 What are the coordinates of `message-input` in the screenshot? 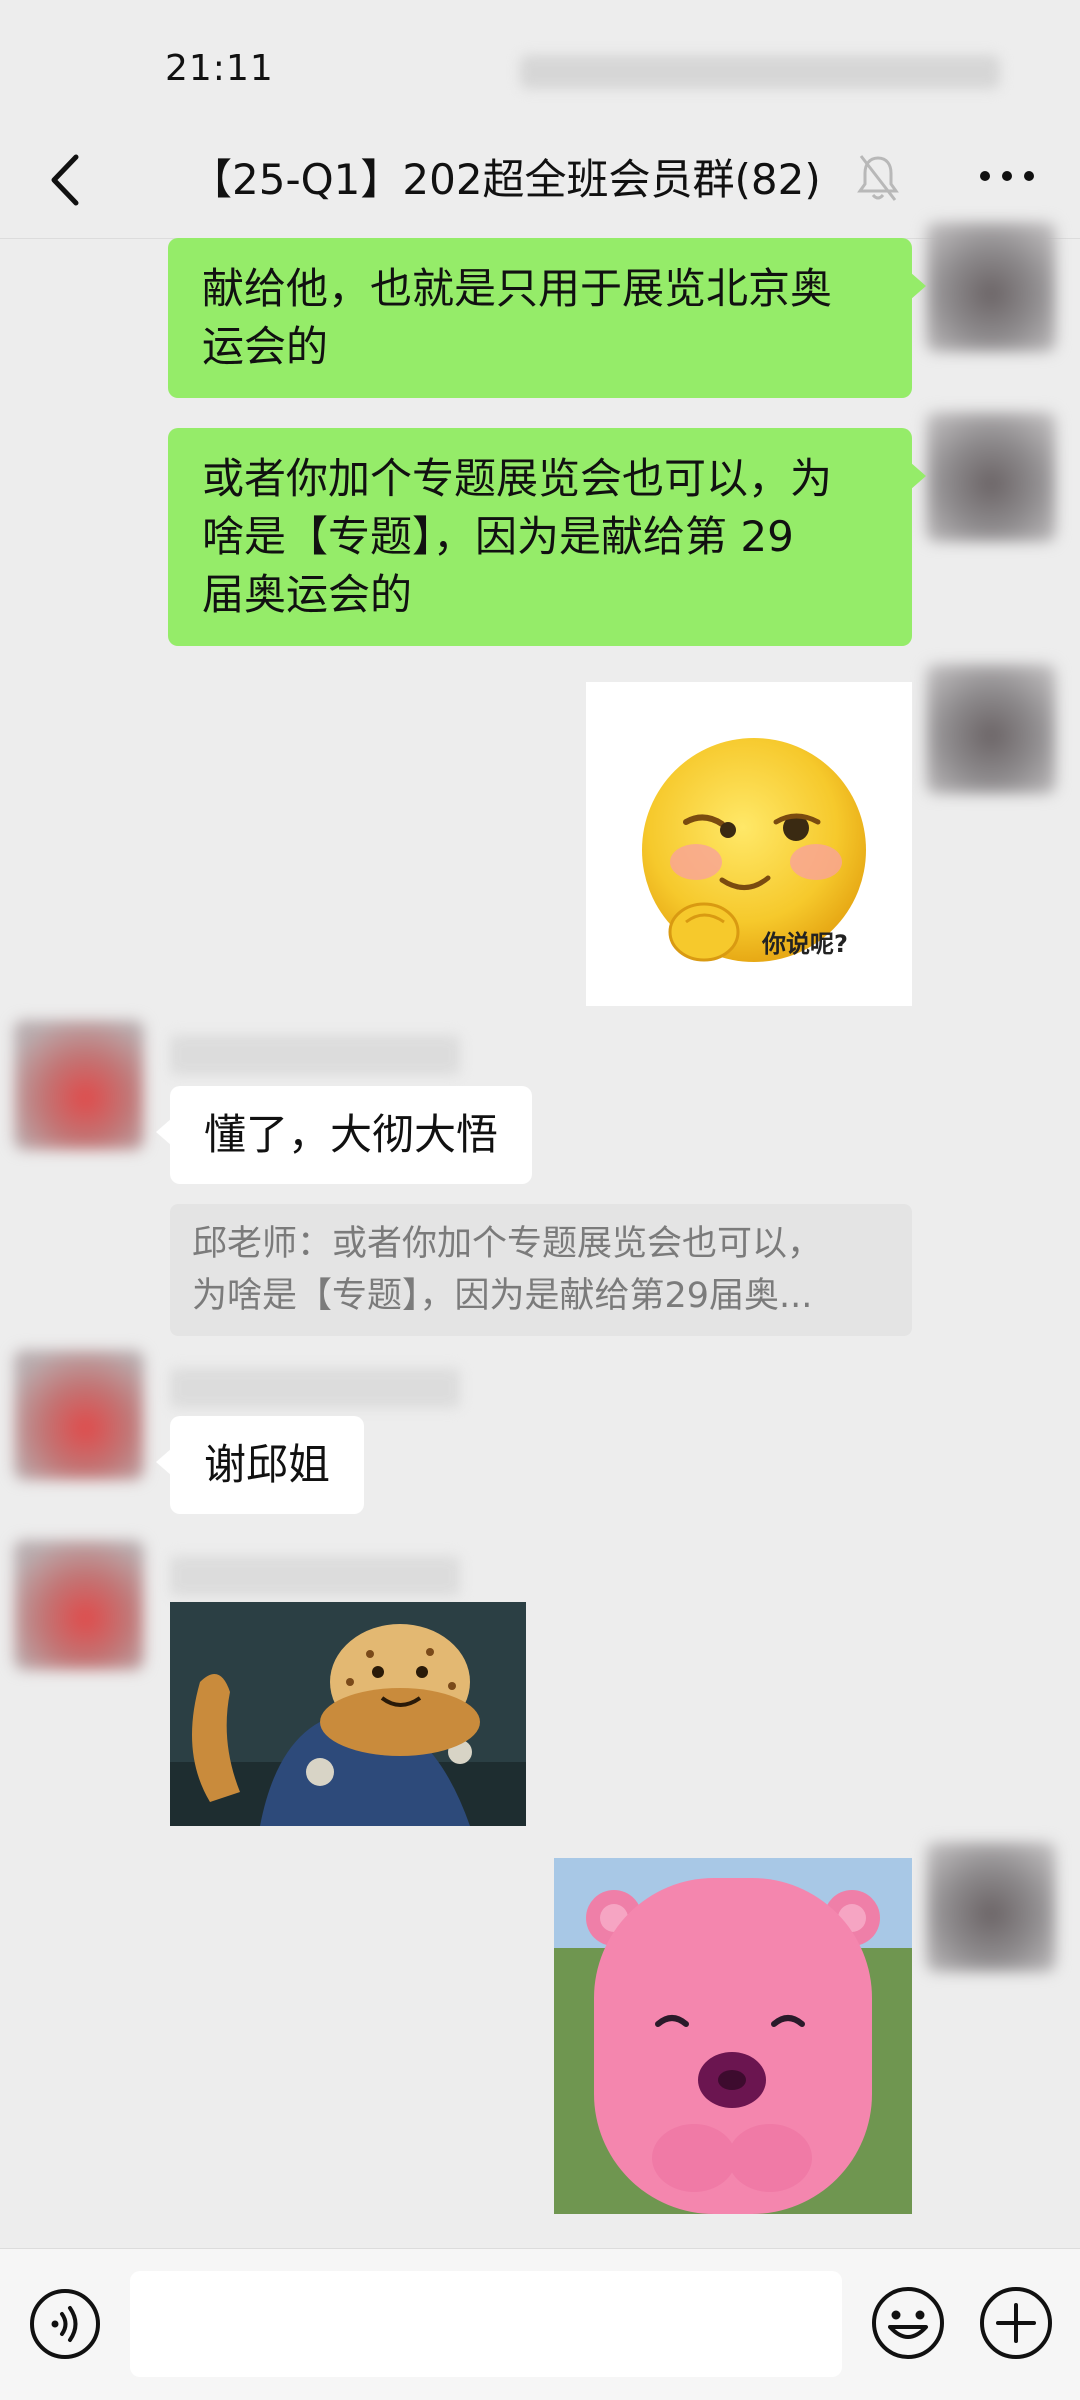 It's located at (486, 2324).